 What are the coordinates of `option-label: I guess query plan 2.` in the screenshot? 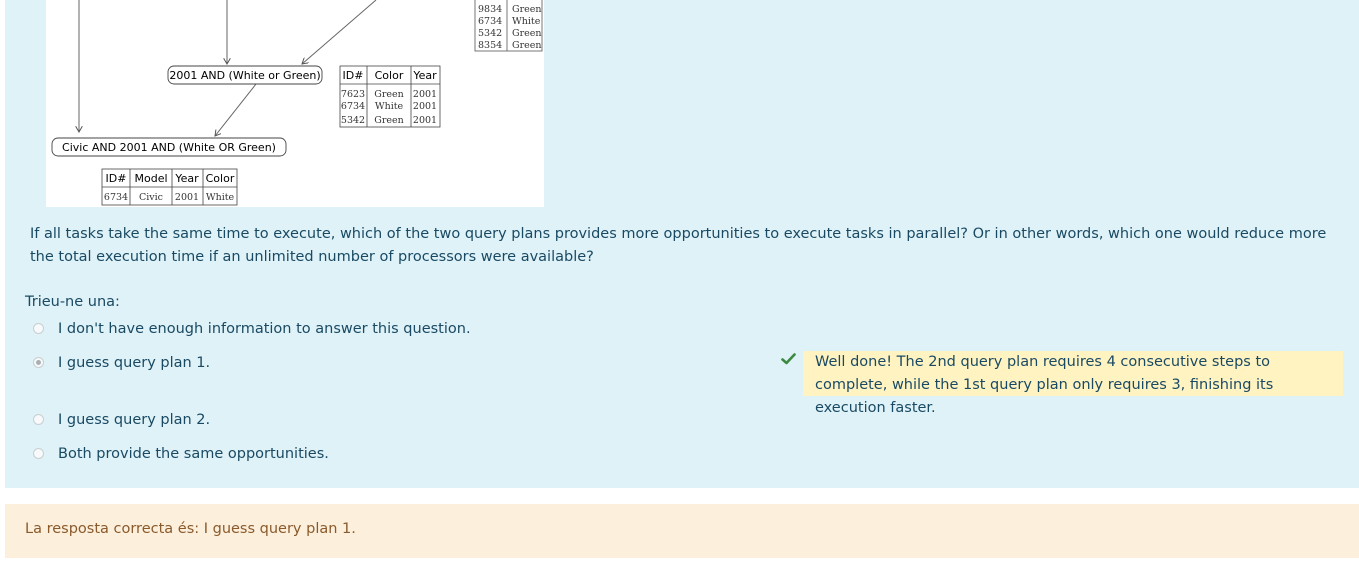 It's located at (134, 420).